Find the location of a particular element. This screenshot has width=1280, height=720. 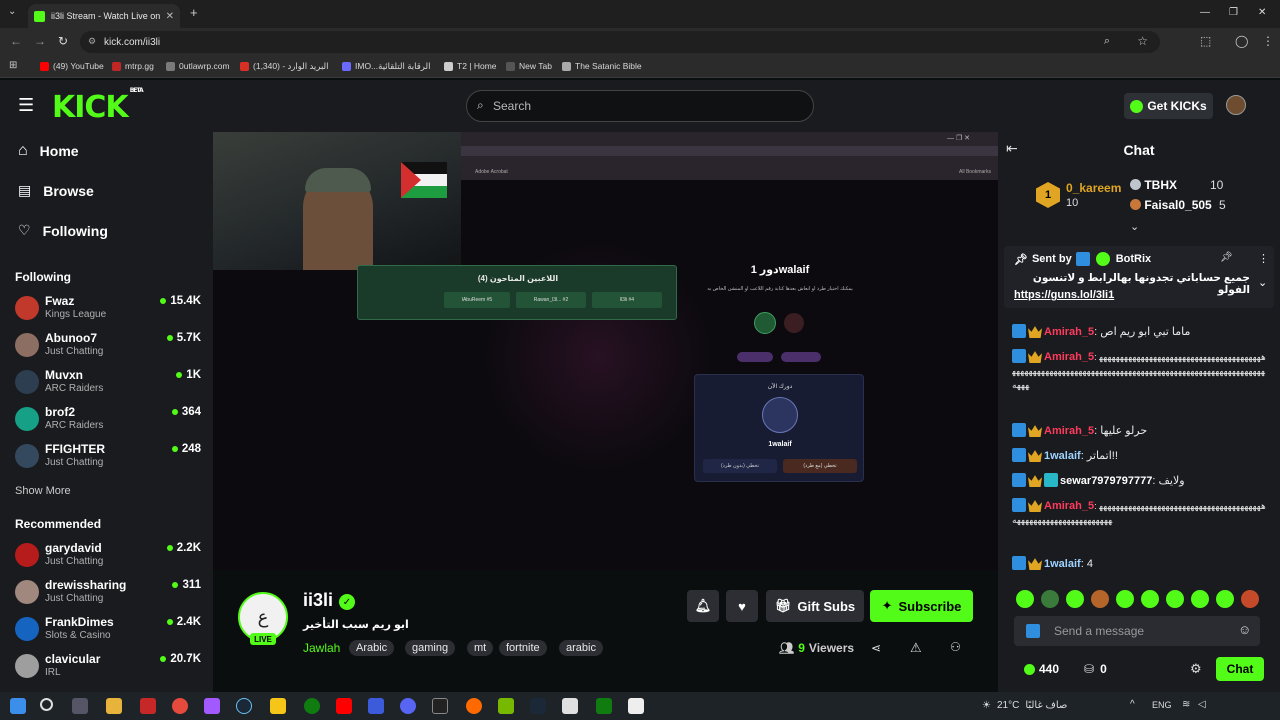

forward-icon: → is located at coordinates (40, 41).